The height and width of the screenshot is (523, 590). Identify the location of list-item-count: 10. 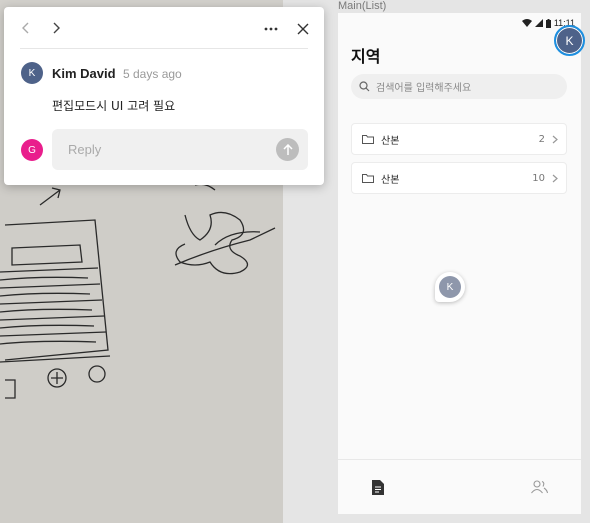
(538, 178).